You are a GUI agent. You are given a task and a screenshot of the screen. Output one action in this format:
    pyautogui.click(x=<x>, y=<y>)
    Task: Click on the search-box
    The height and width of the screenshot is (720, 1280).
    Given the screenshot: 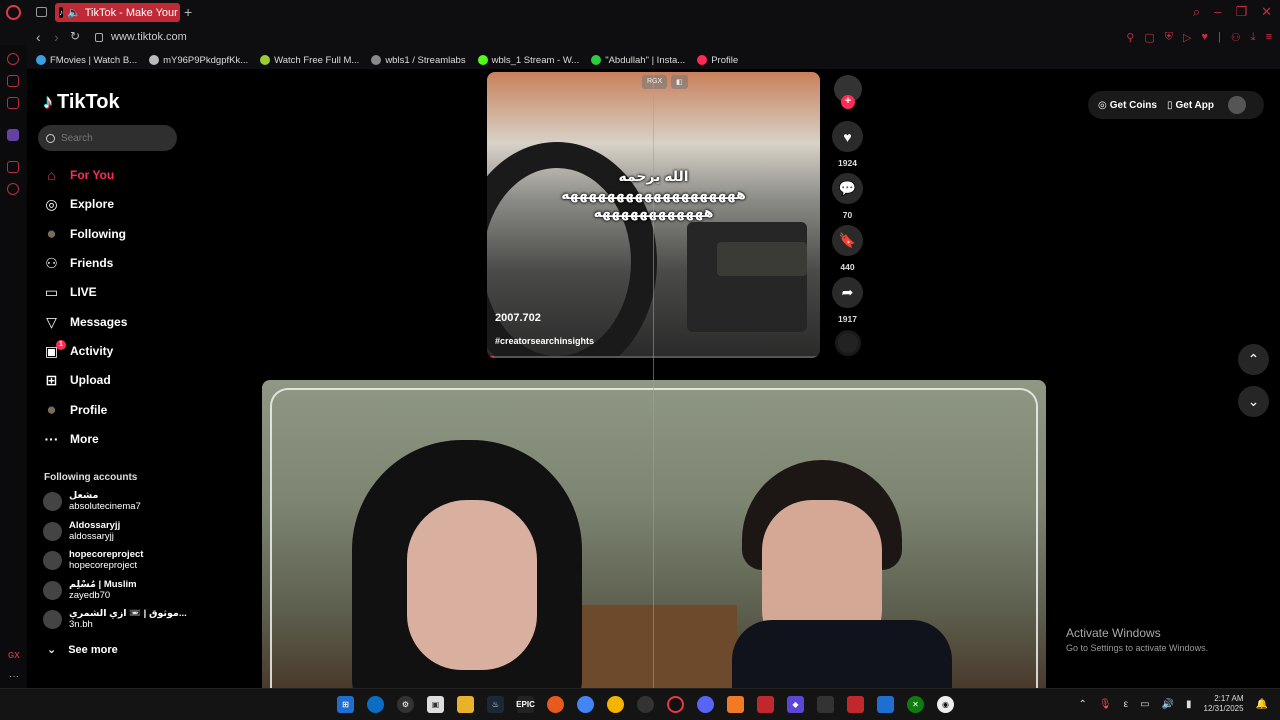 What is the action you would take?
    pyautogui.click(x=107, y=138)
    